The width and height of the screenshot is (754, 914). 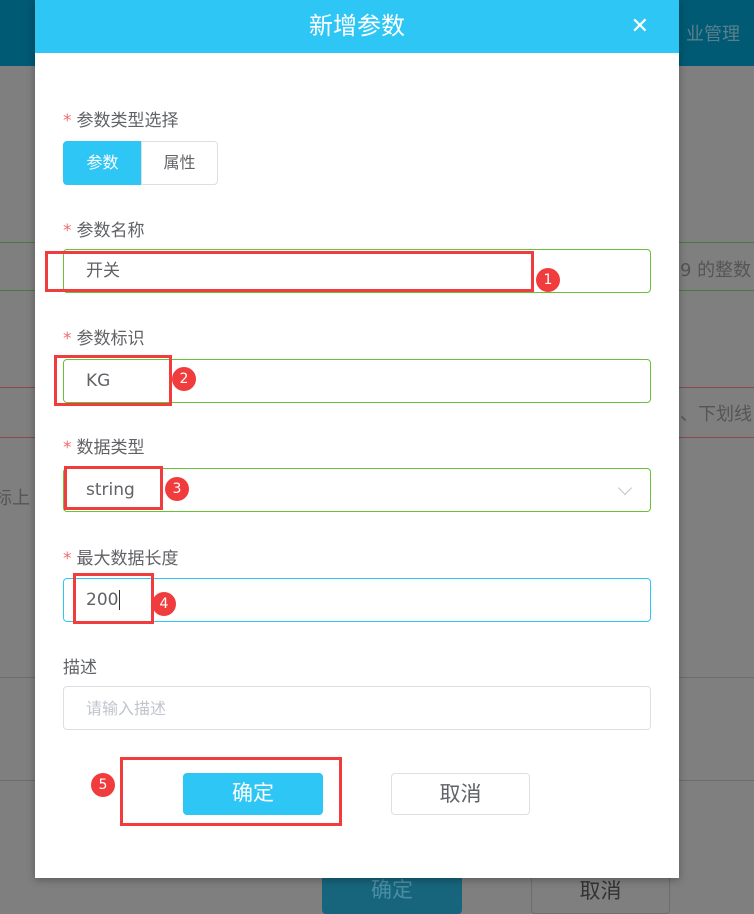 I want to click on description-textarea: 请输入描述, so click(x=357, y=708).